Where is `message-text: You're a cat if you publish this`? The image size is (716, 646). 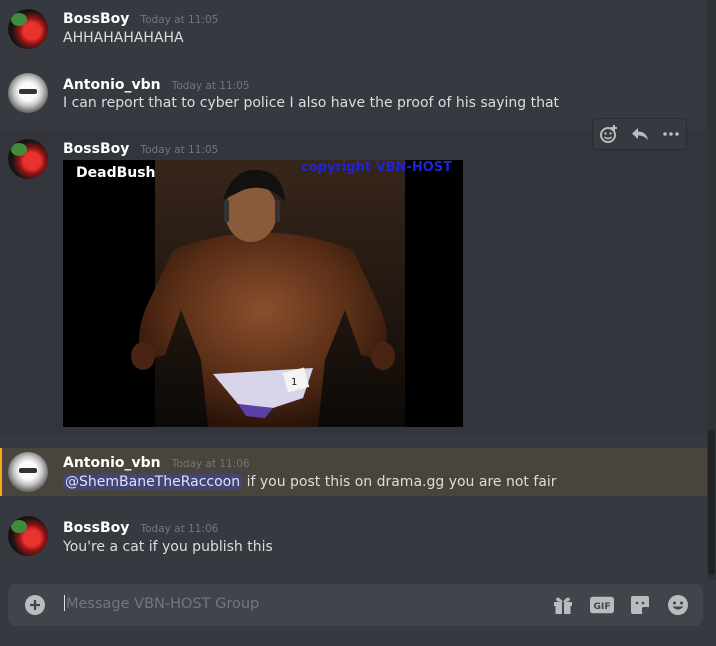 message-text: You're a cat if you publish this is located at coordinates (168, 547).